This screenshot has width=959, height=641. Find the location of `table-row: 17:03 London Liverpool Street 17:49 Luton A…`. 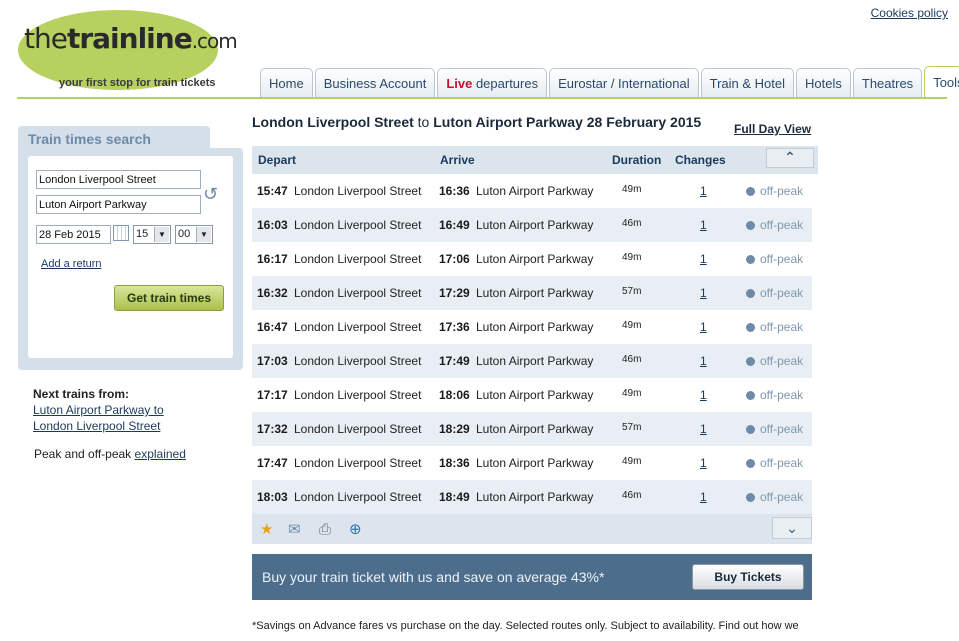

table-row: 17:03 London Liverpool Street 17:49 Luton A… is located at coordinates (532, 361).